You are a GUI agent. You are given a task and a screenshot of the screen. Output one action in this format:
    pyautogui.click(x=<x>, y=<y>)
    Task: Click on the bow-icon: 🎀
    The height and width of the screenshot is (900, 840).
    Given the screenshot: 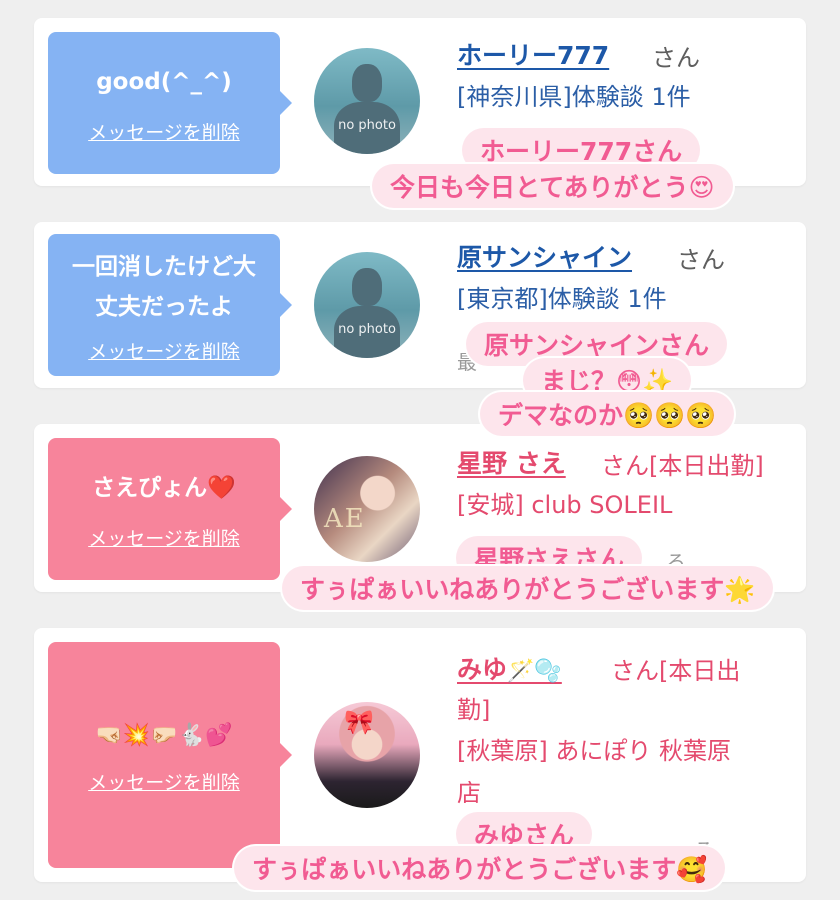 What is the action you would take?
    pyautogui.click(x=359, y=722)
    